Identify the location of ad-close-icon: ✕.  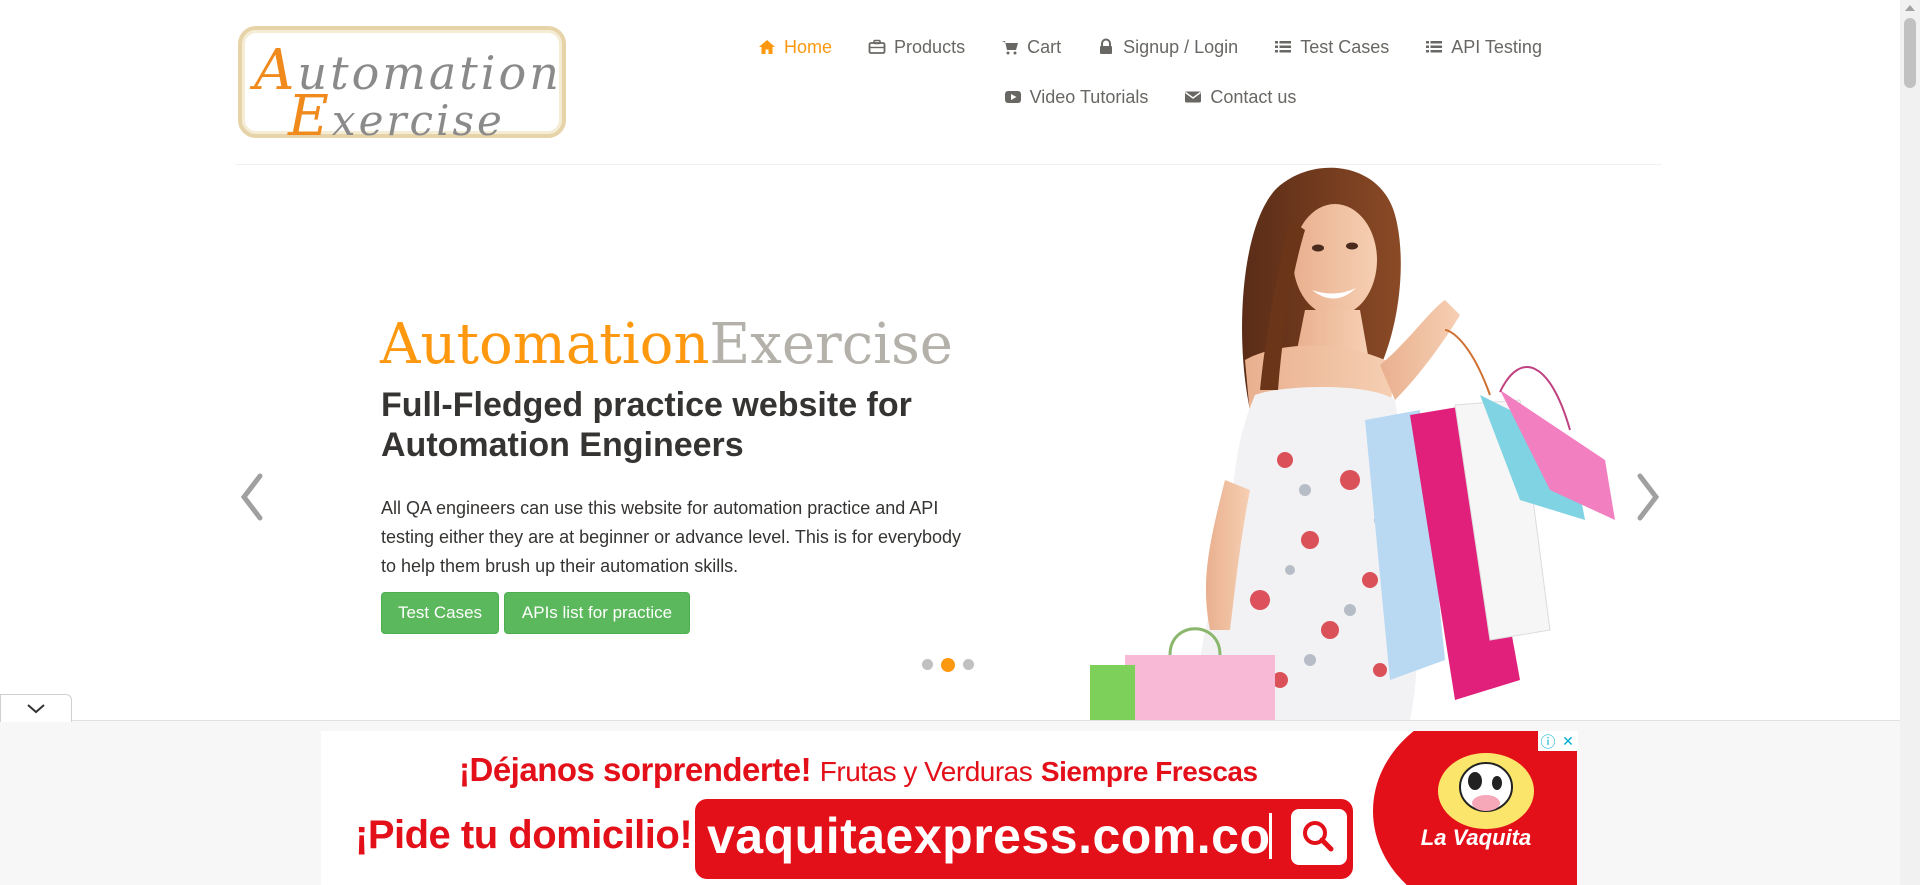
(1568, 741).